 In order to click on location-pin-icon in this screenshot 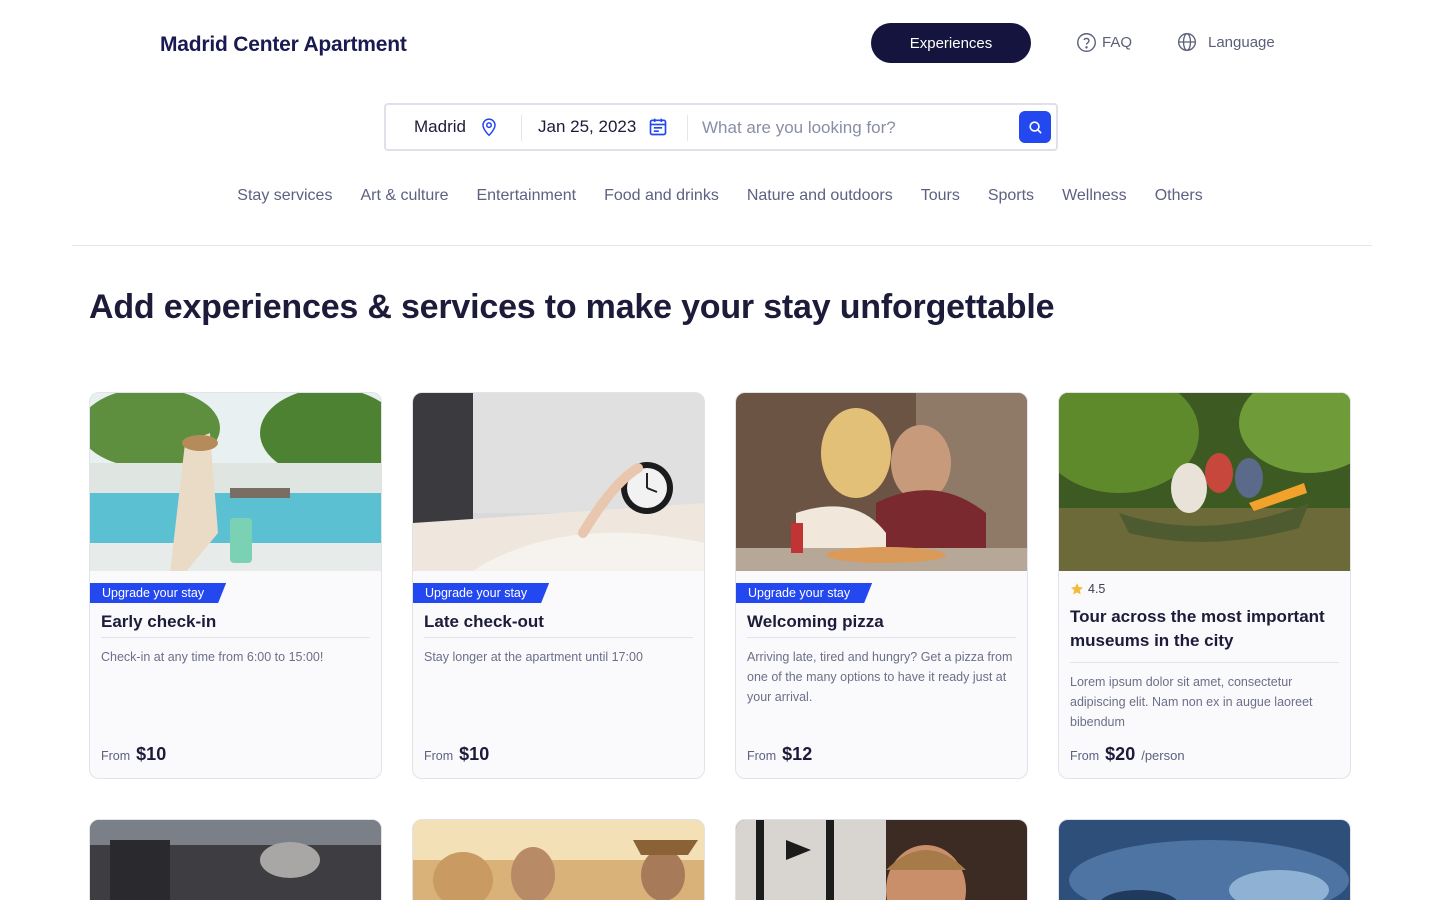, I will do `click(489, 127)`.